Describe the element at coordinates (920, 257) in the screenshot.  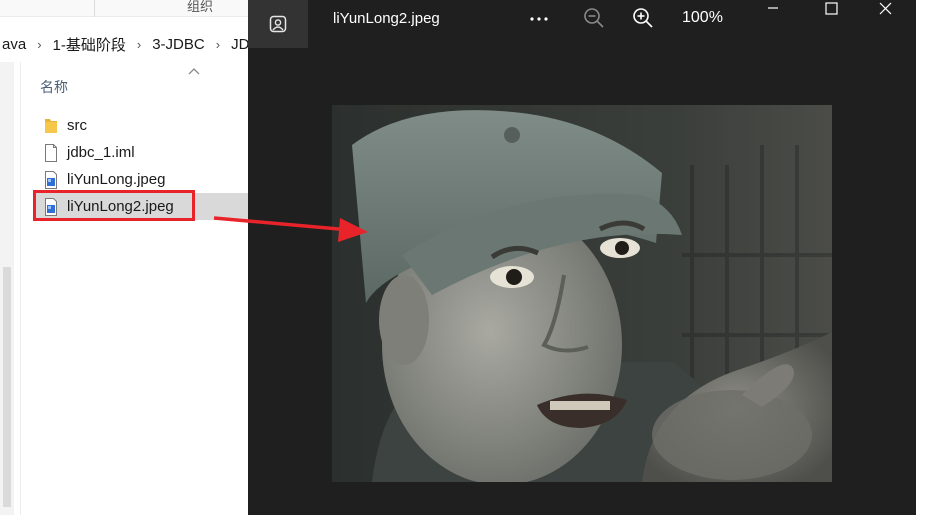
I see `window-edge` at that location.